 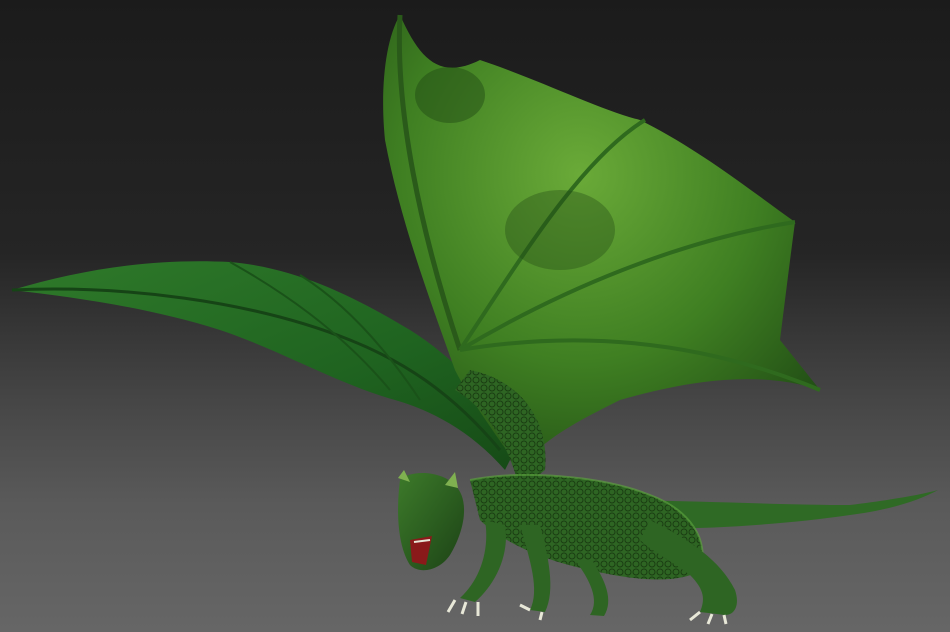 What do you see at coordinates (431, 520) in the screenshot?
I see `head` at bounding box center [431, 520].